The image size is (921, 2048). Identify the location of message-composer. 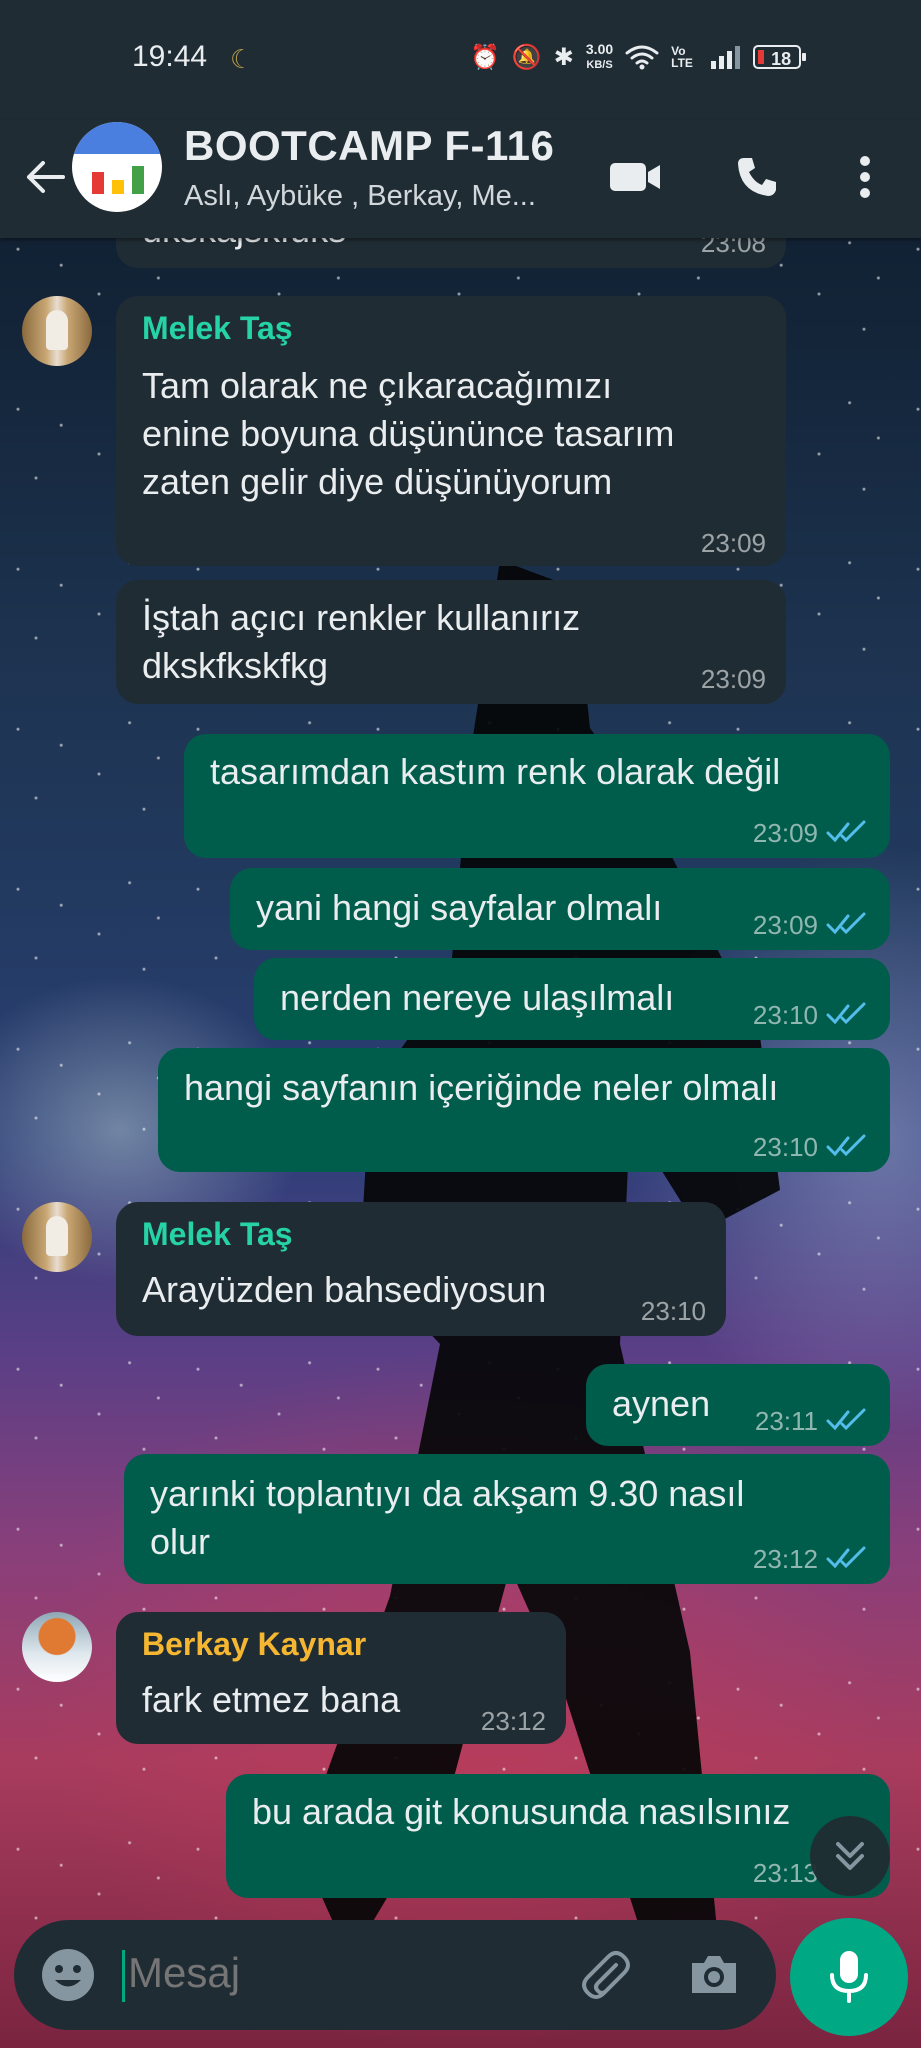
(395, 1975).